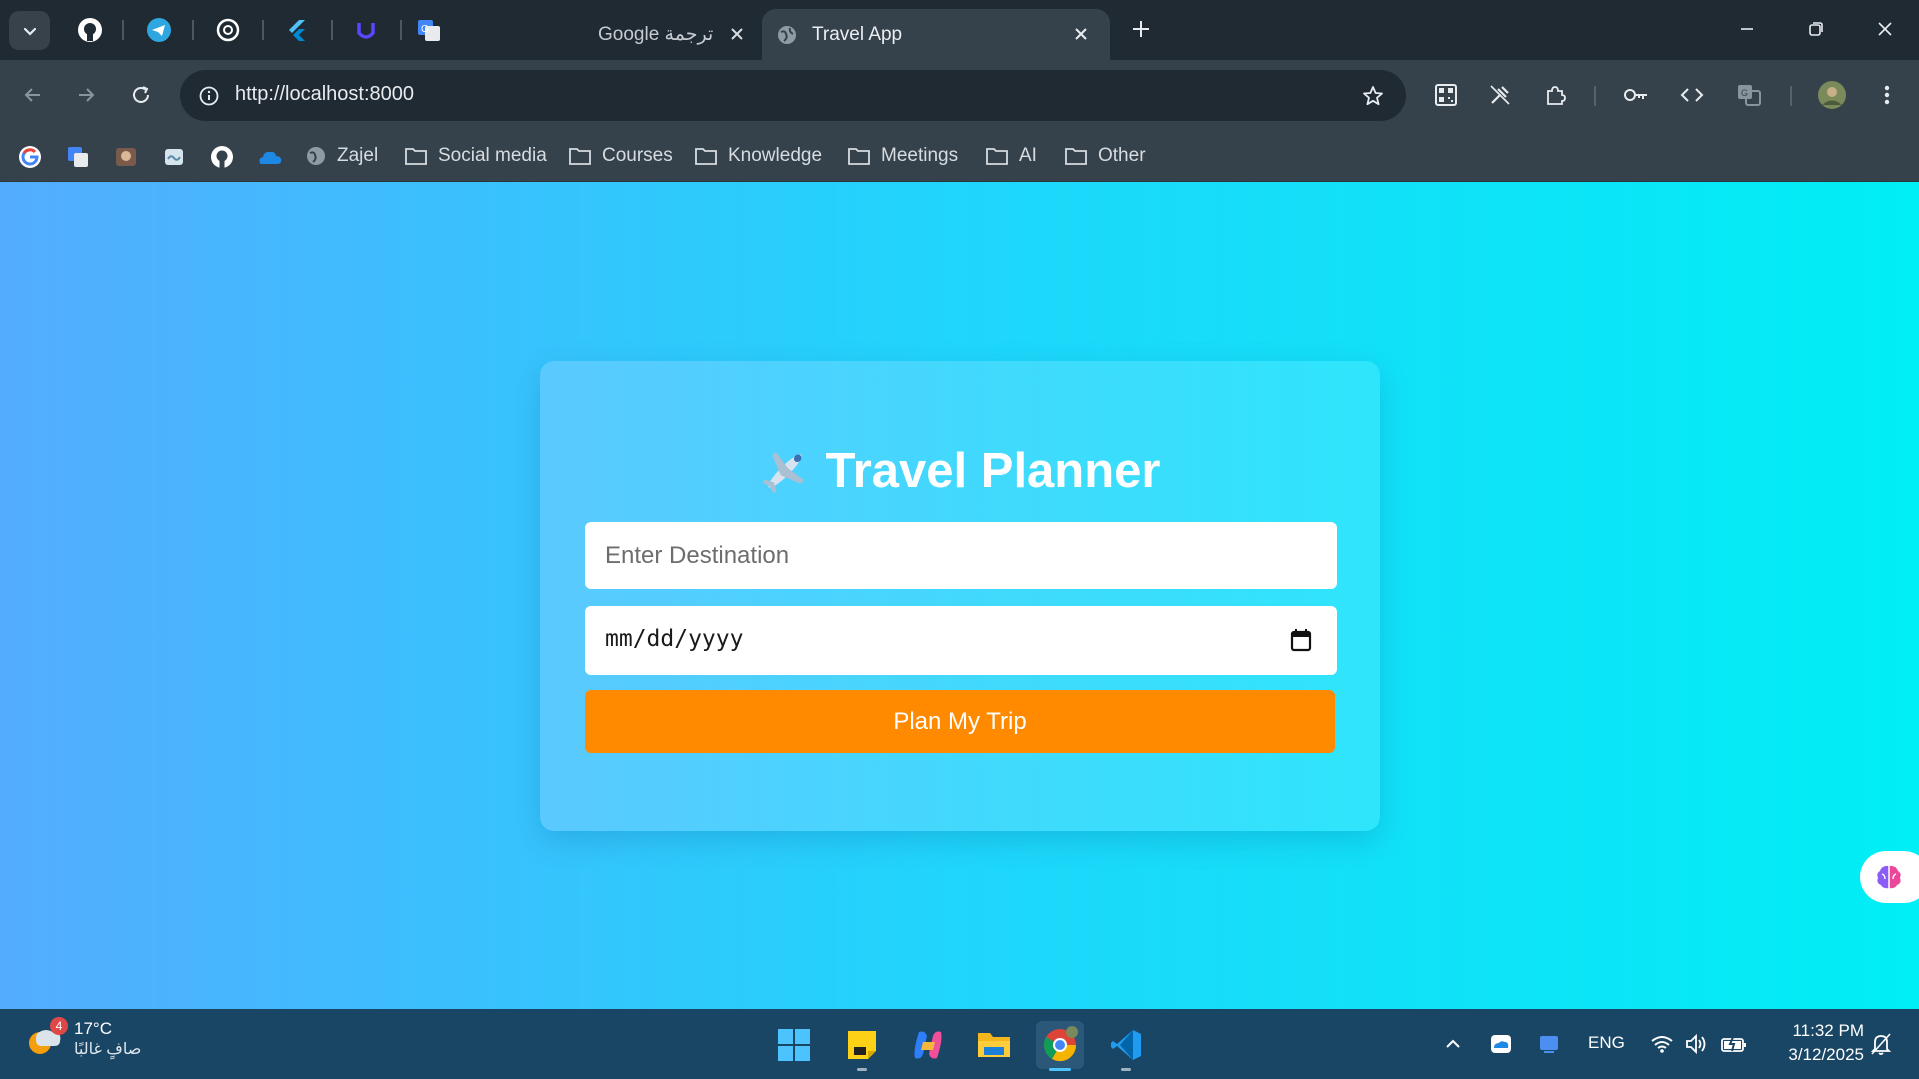 This screenshot has width=1919, height=1079. I want to click on taskbar-file-explorer, so click(994, 1045).